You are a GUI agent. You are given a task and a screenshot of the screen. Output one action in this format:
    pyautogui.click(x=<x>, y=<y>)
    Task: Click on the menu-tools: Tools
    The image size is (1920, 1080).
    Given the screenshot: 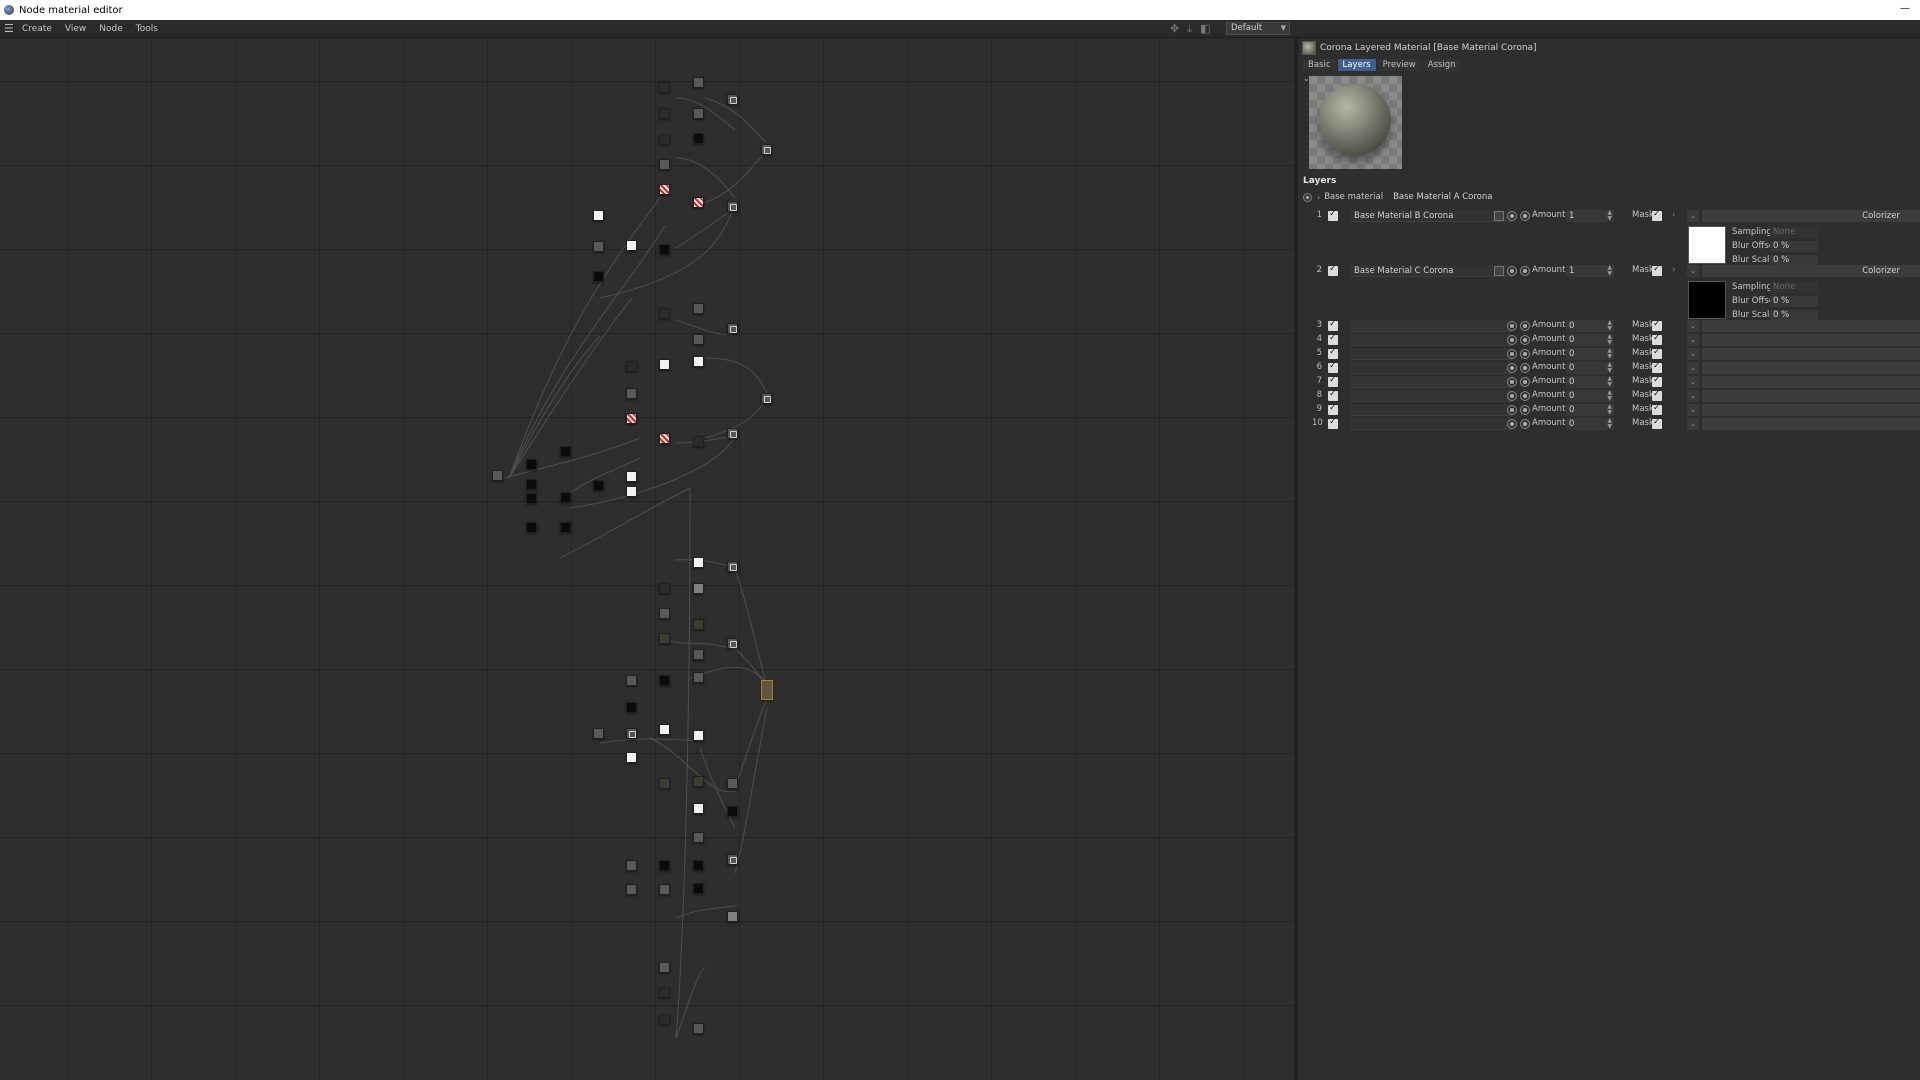 What is the action you would take?
    pyautogui.click(x=147, y=29)
    